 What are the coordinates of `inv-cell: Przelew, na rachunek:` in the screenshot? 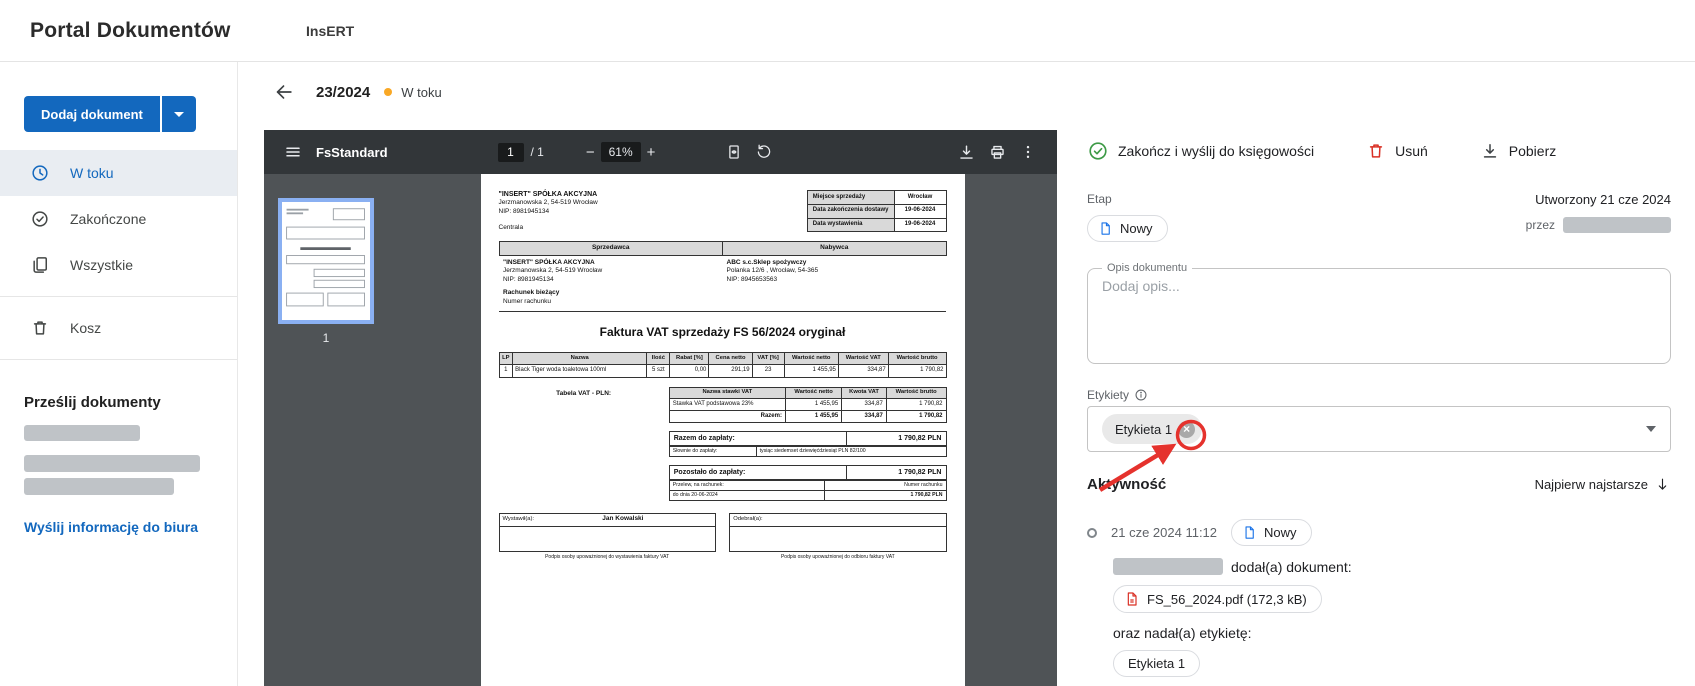 It's located at (747, 485).